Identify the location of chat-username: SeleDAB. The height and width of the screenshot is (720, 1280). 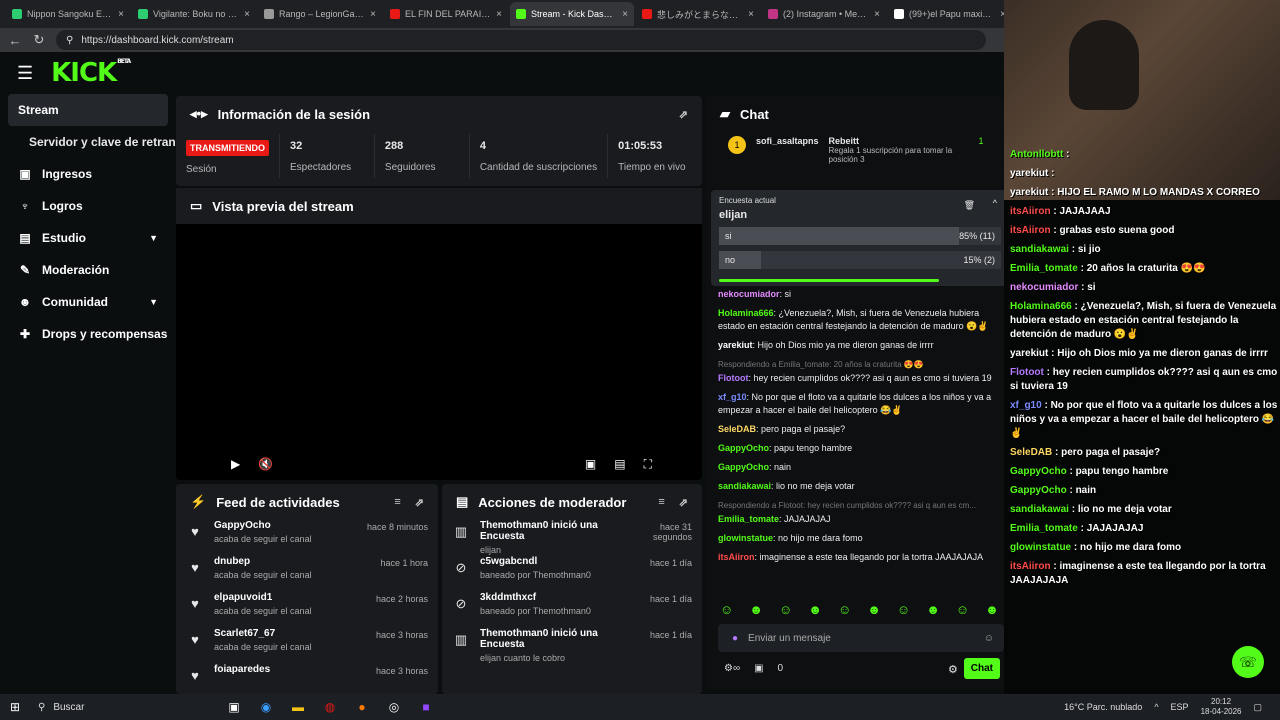
(737, 429).